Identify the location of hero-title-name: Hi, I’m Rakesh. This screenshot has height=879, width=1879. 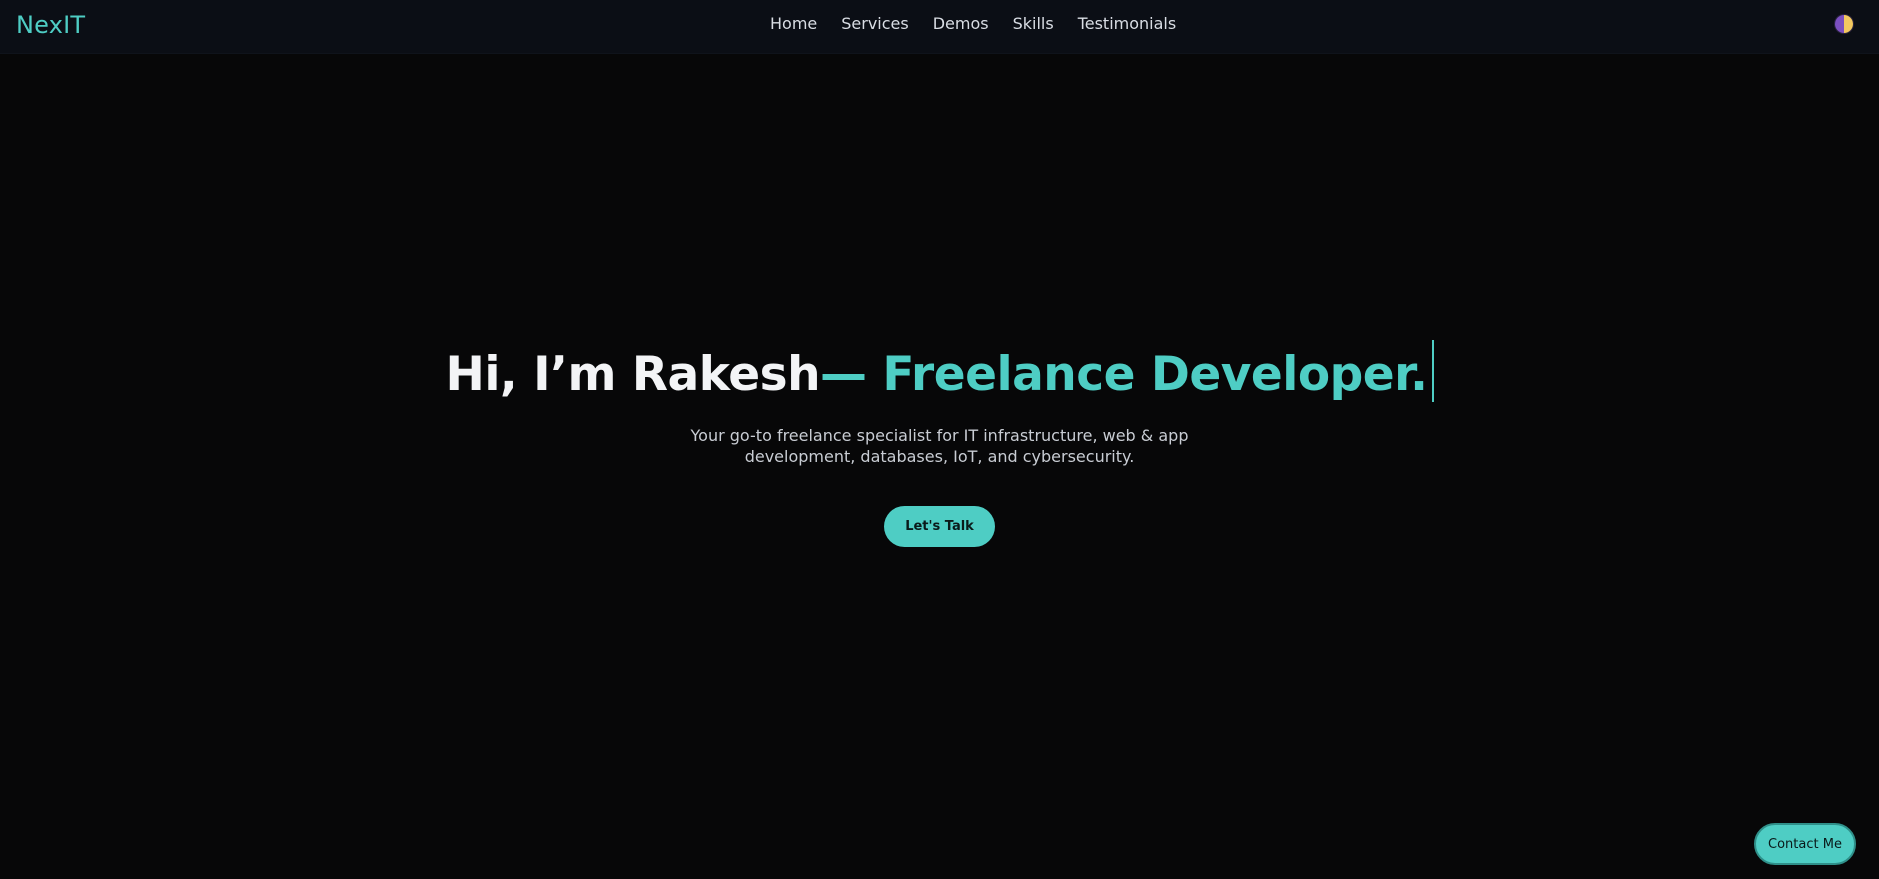
(633, 374).